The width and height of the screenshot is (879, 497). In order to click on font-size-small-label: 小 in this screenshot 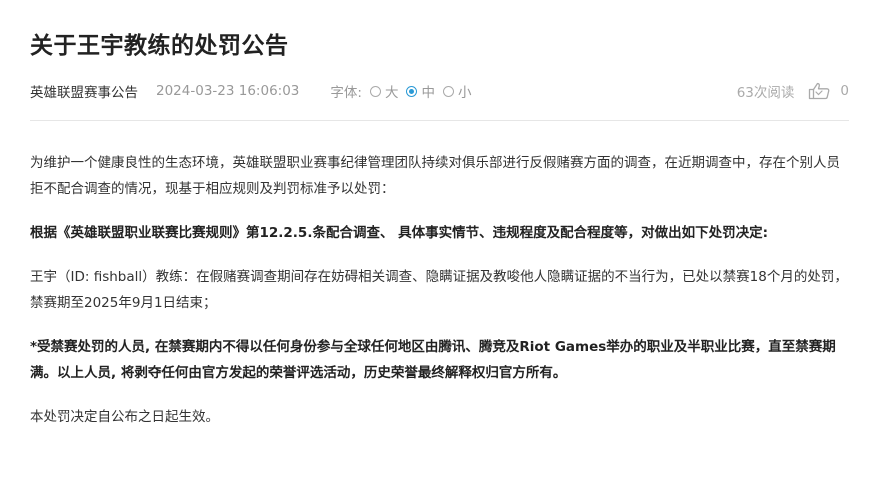, I will do `click(464, 93)`.